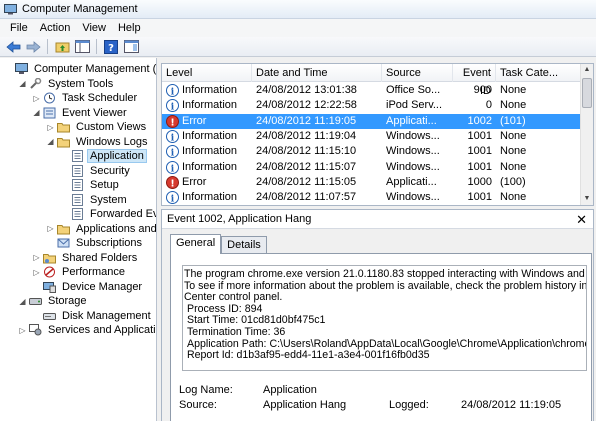 The image size is (596, 421). Describe the element at coordinates (131, 46) in the screenshot. I see `show-action-pane-button` at that location.